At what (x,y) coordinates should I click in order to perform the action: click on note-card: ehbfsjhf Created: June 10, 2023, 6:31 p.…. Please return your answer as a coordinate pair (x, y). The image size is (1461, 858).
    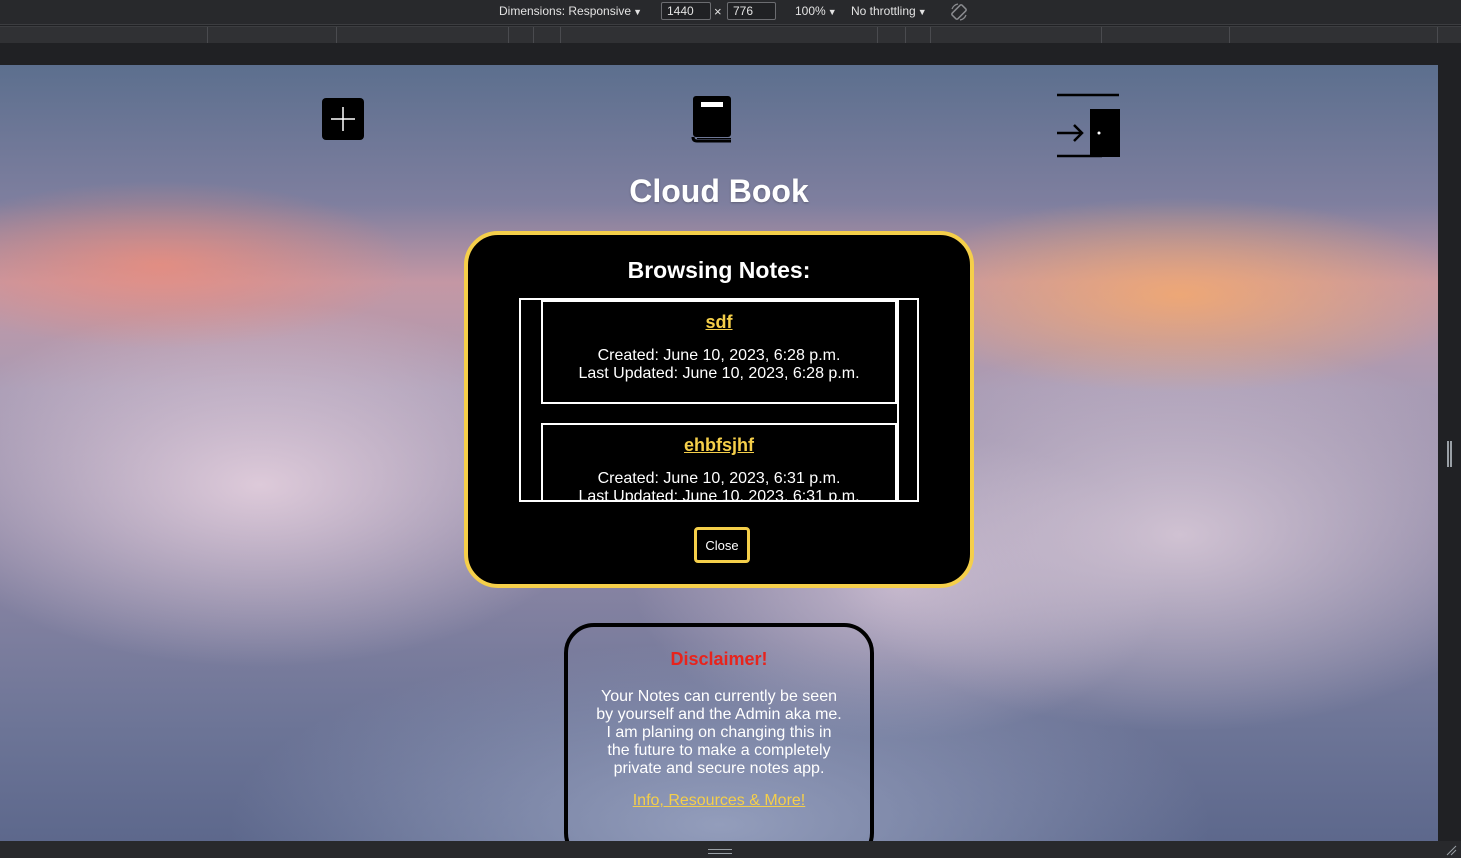
    Looking at the image, I should click on (719, 462).